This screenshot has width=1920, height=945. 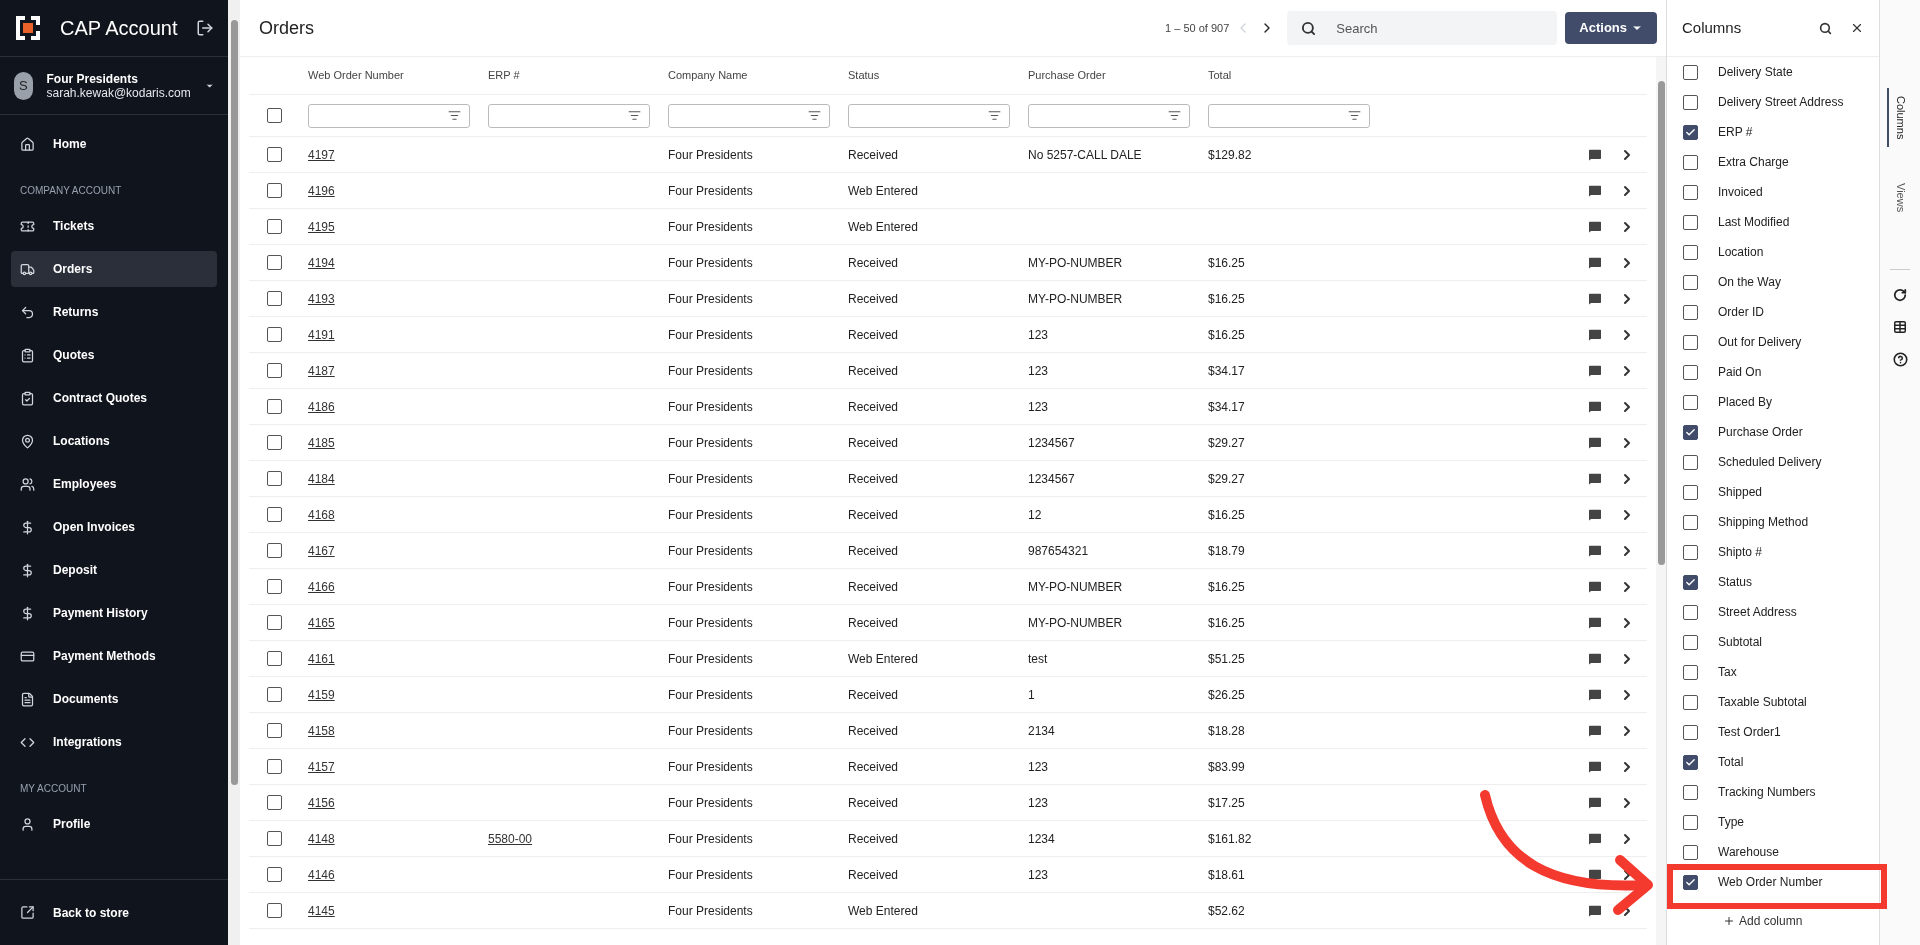 I want to click on order-link: 4187, so click(x=321, y=370).